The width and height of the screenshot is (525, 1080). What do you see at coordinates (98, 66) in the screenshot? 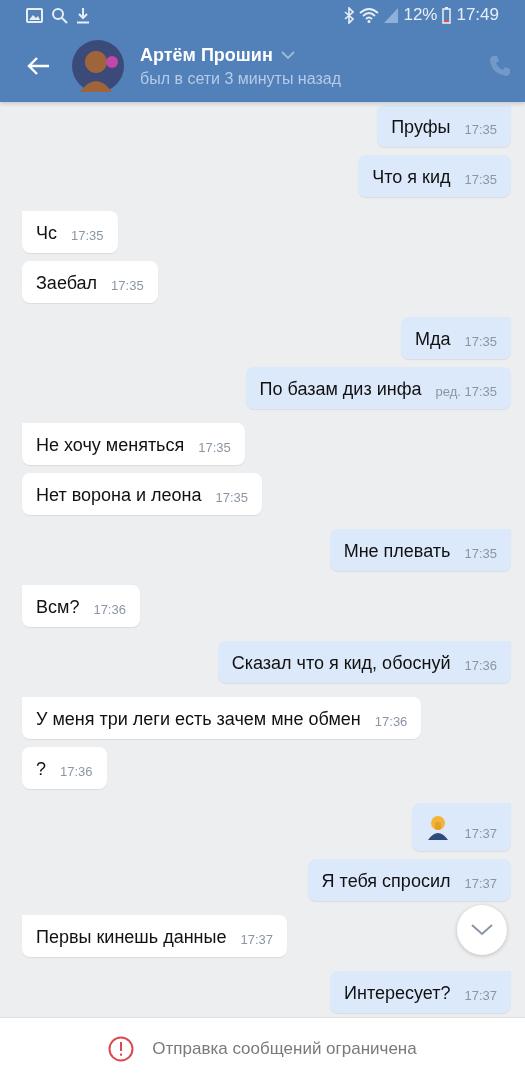
I see `avatar` at bounding box center [98, 66].